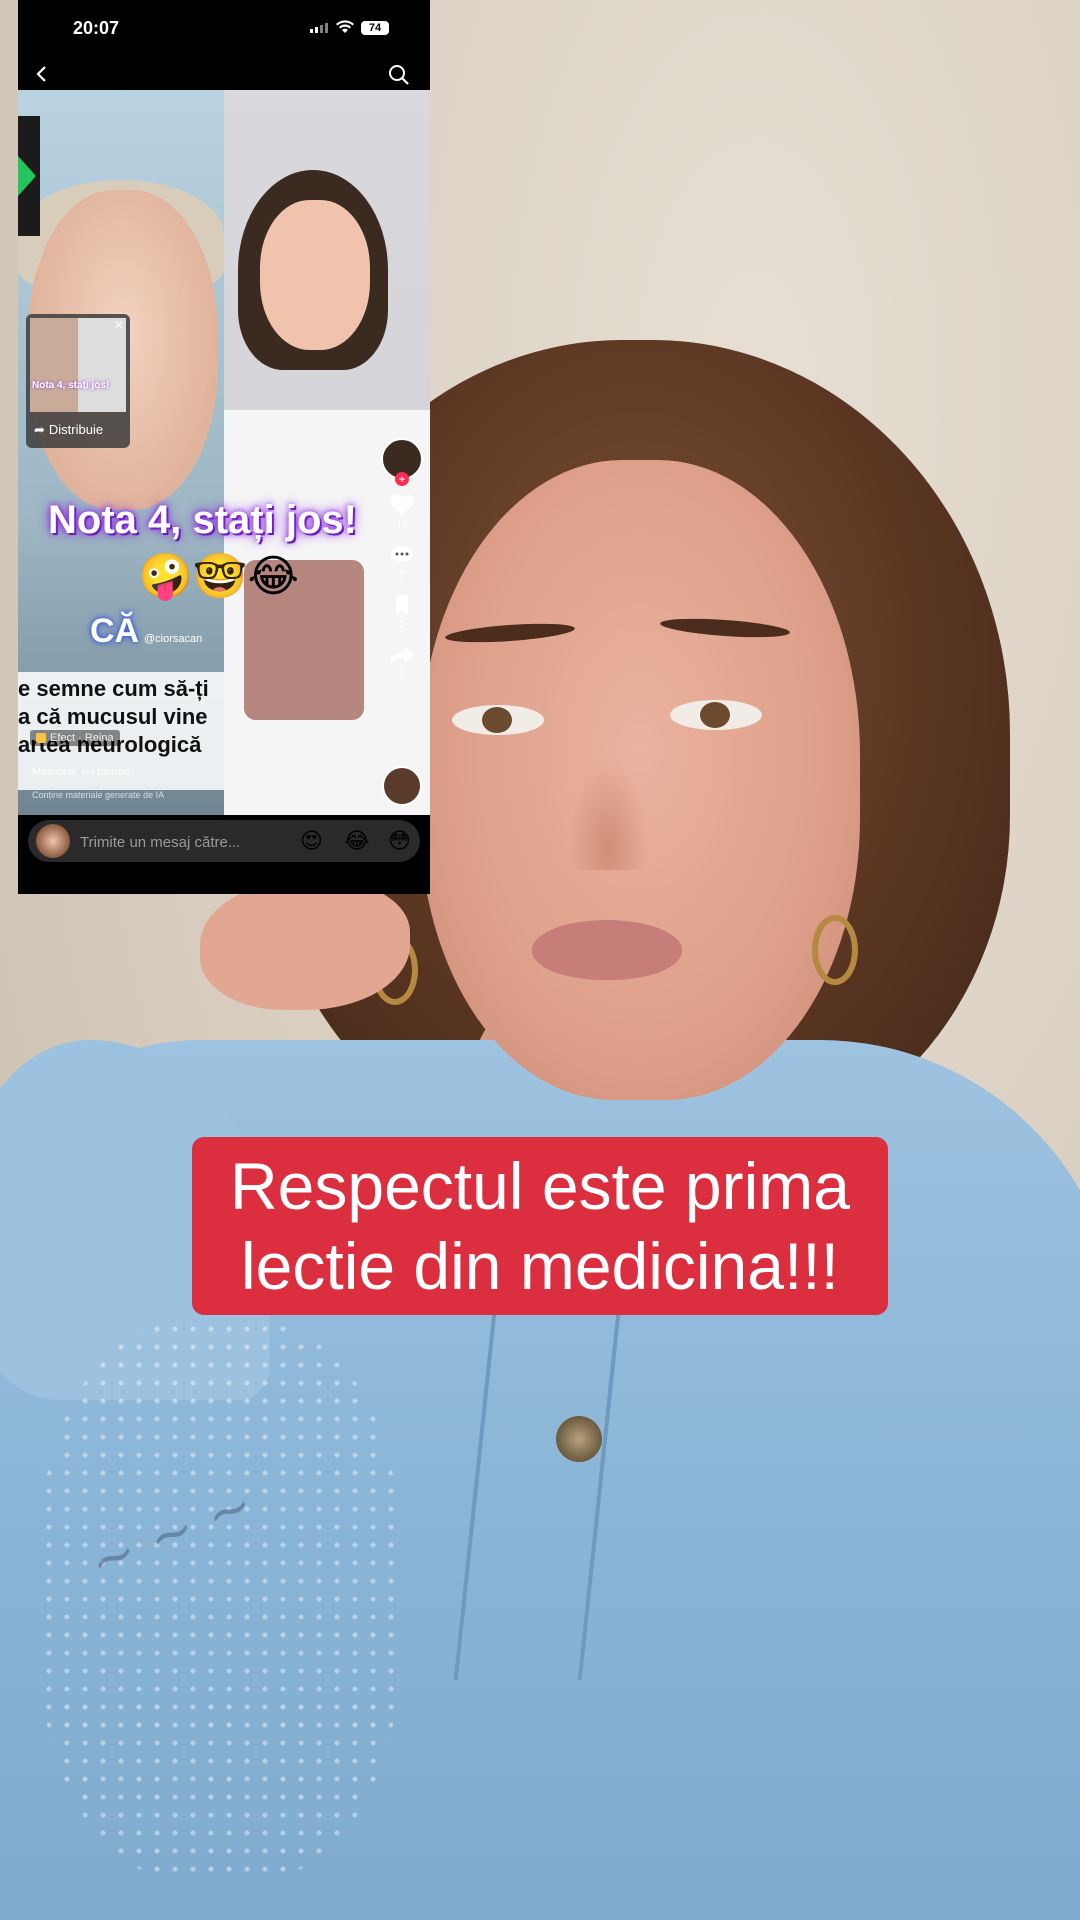  What do you see at coordinates (218, 576) in the screenshot?
I see `headline-emojis: 🤪🤓😂` at bounding box center [218, 576].